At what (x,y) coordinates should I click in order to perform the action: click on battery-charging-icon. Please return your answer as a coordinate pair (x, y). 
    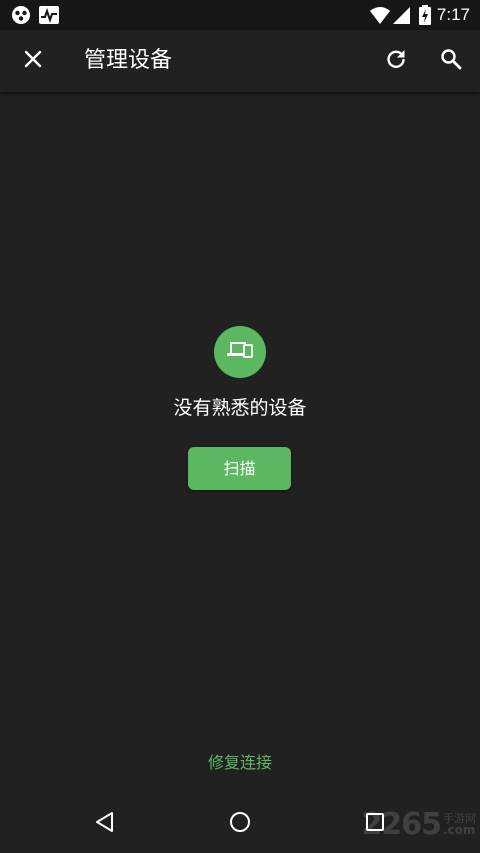
    Looking at the image, I should click on (425, 15).